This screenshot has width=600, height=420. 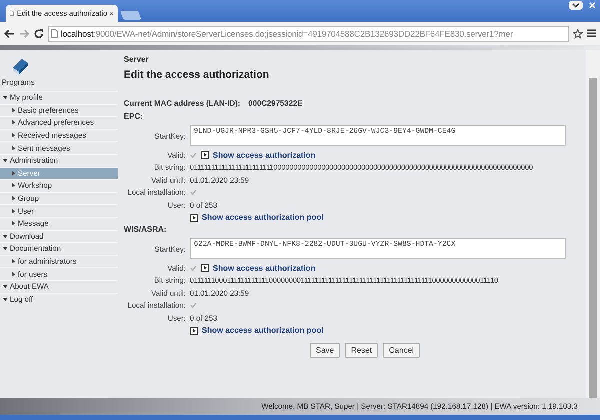 I want to click on breadcrumb: Server, so click(x=137, y=59).